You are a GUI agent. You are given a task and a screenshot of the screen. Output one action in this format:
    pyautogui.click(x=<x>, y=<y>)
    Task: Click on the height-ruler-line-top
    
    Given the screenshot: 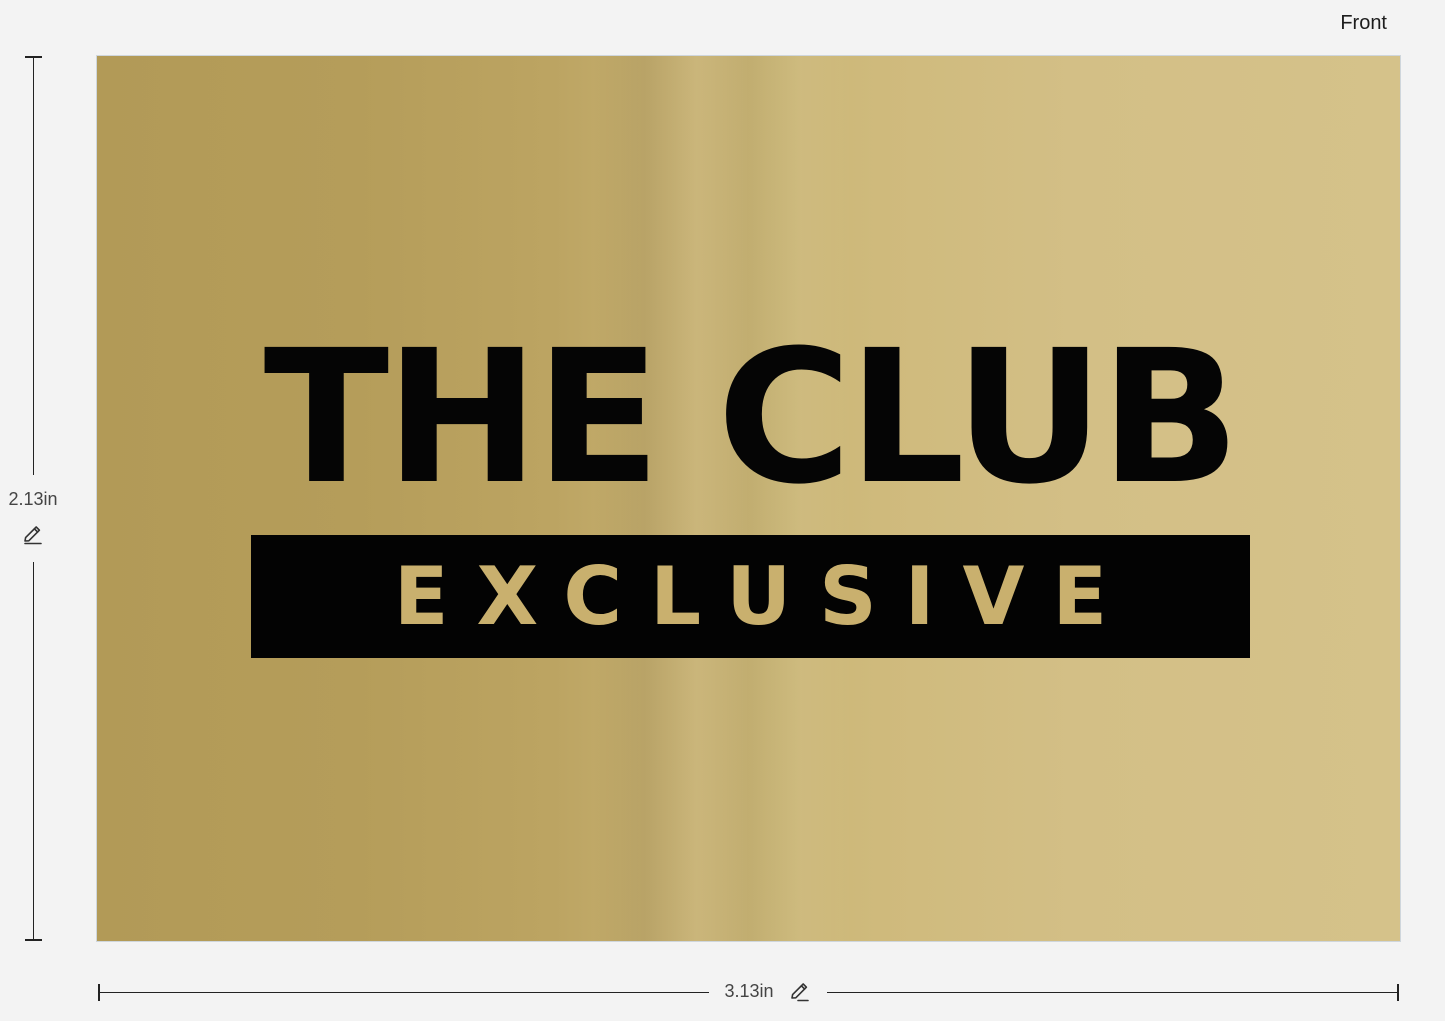 What is the action you would take?
    pyautogui.click(x=33, y=266)
    